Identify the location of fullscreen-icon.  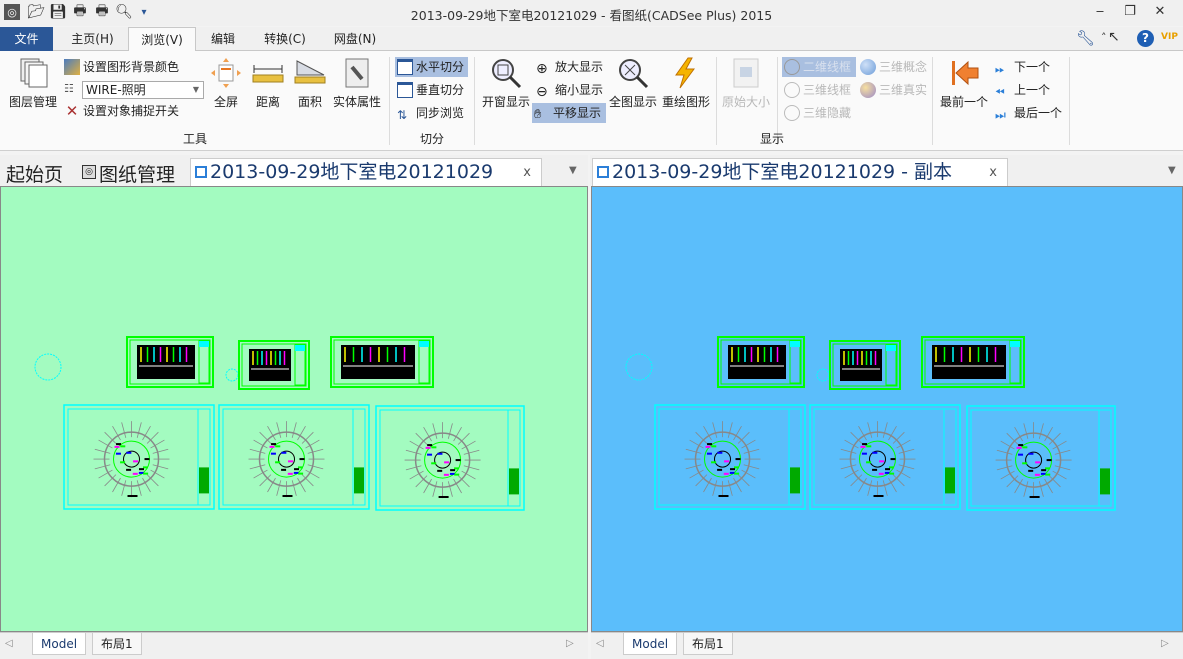
(226, 73).